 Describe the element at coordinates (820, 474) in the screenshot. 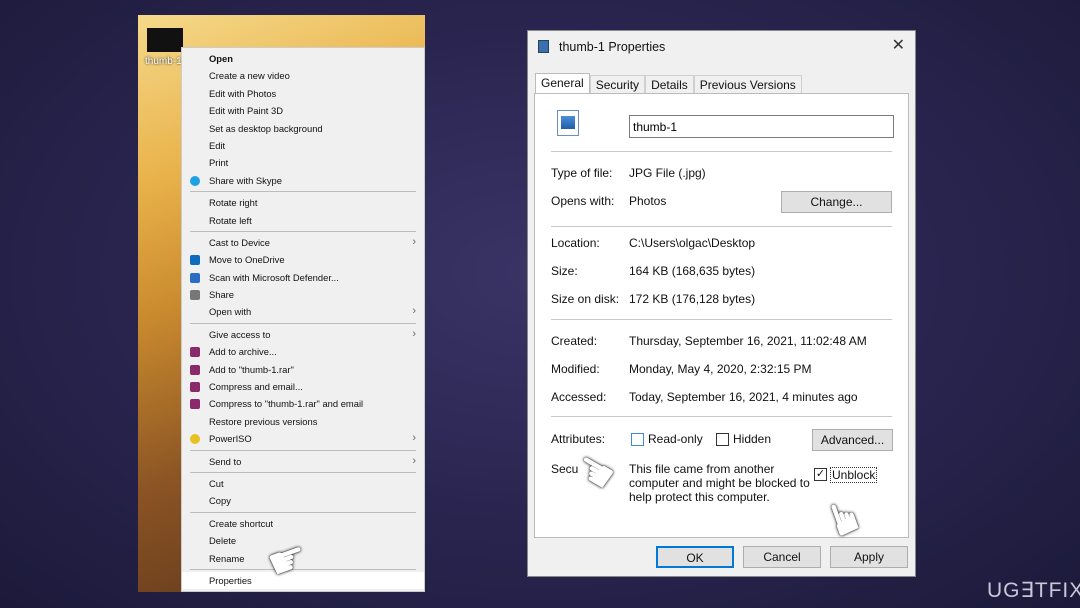

I see `unblock-checkbox: ✓` at that location.